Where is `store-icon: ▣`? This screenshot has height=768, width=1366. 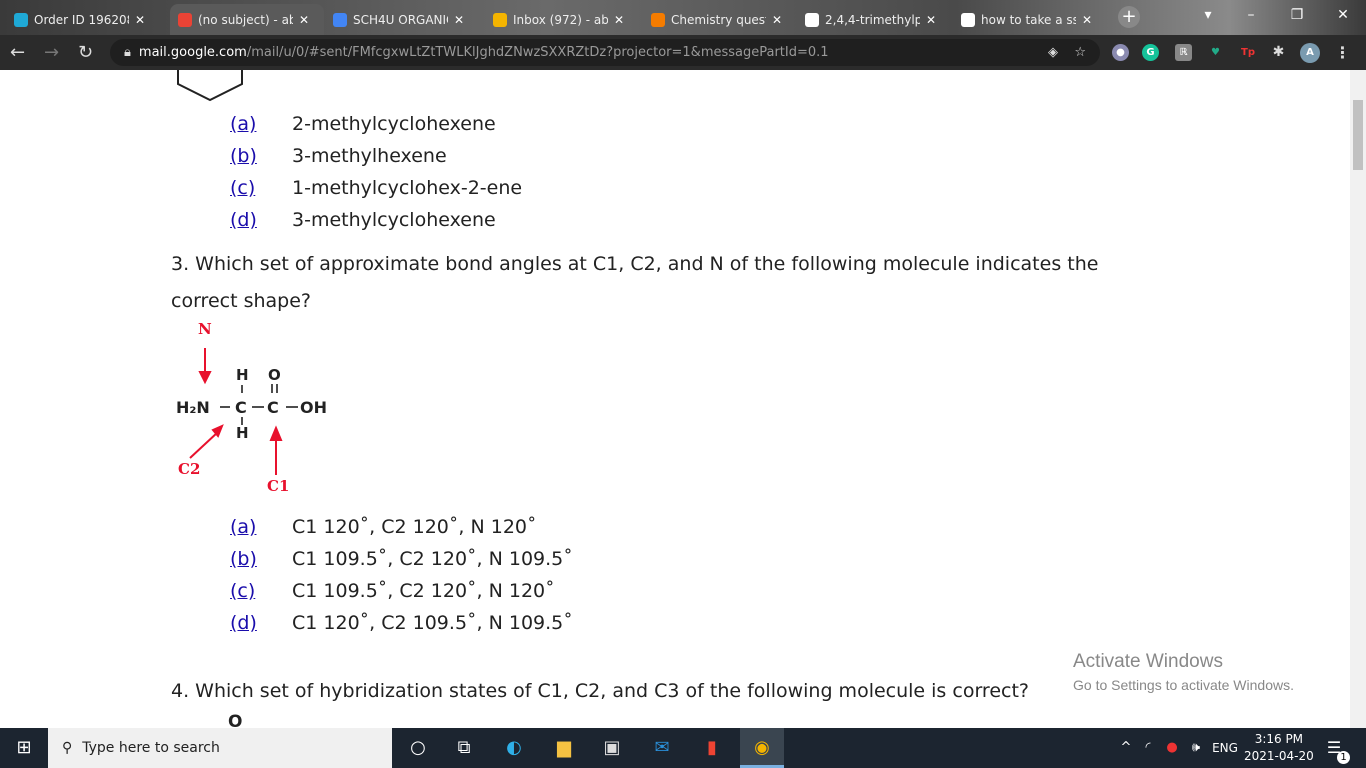
store-icon: ▣ is located at coordinates (612, 748).